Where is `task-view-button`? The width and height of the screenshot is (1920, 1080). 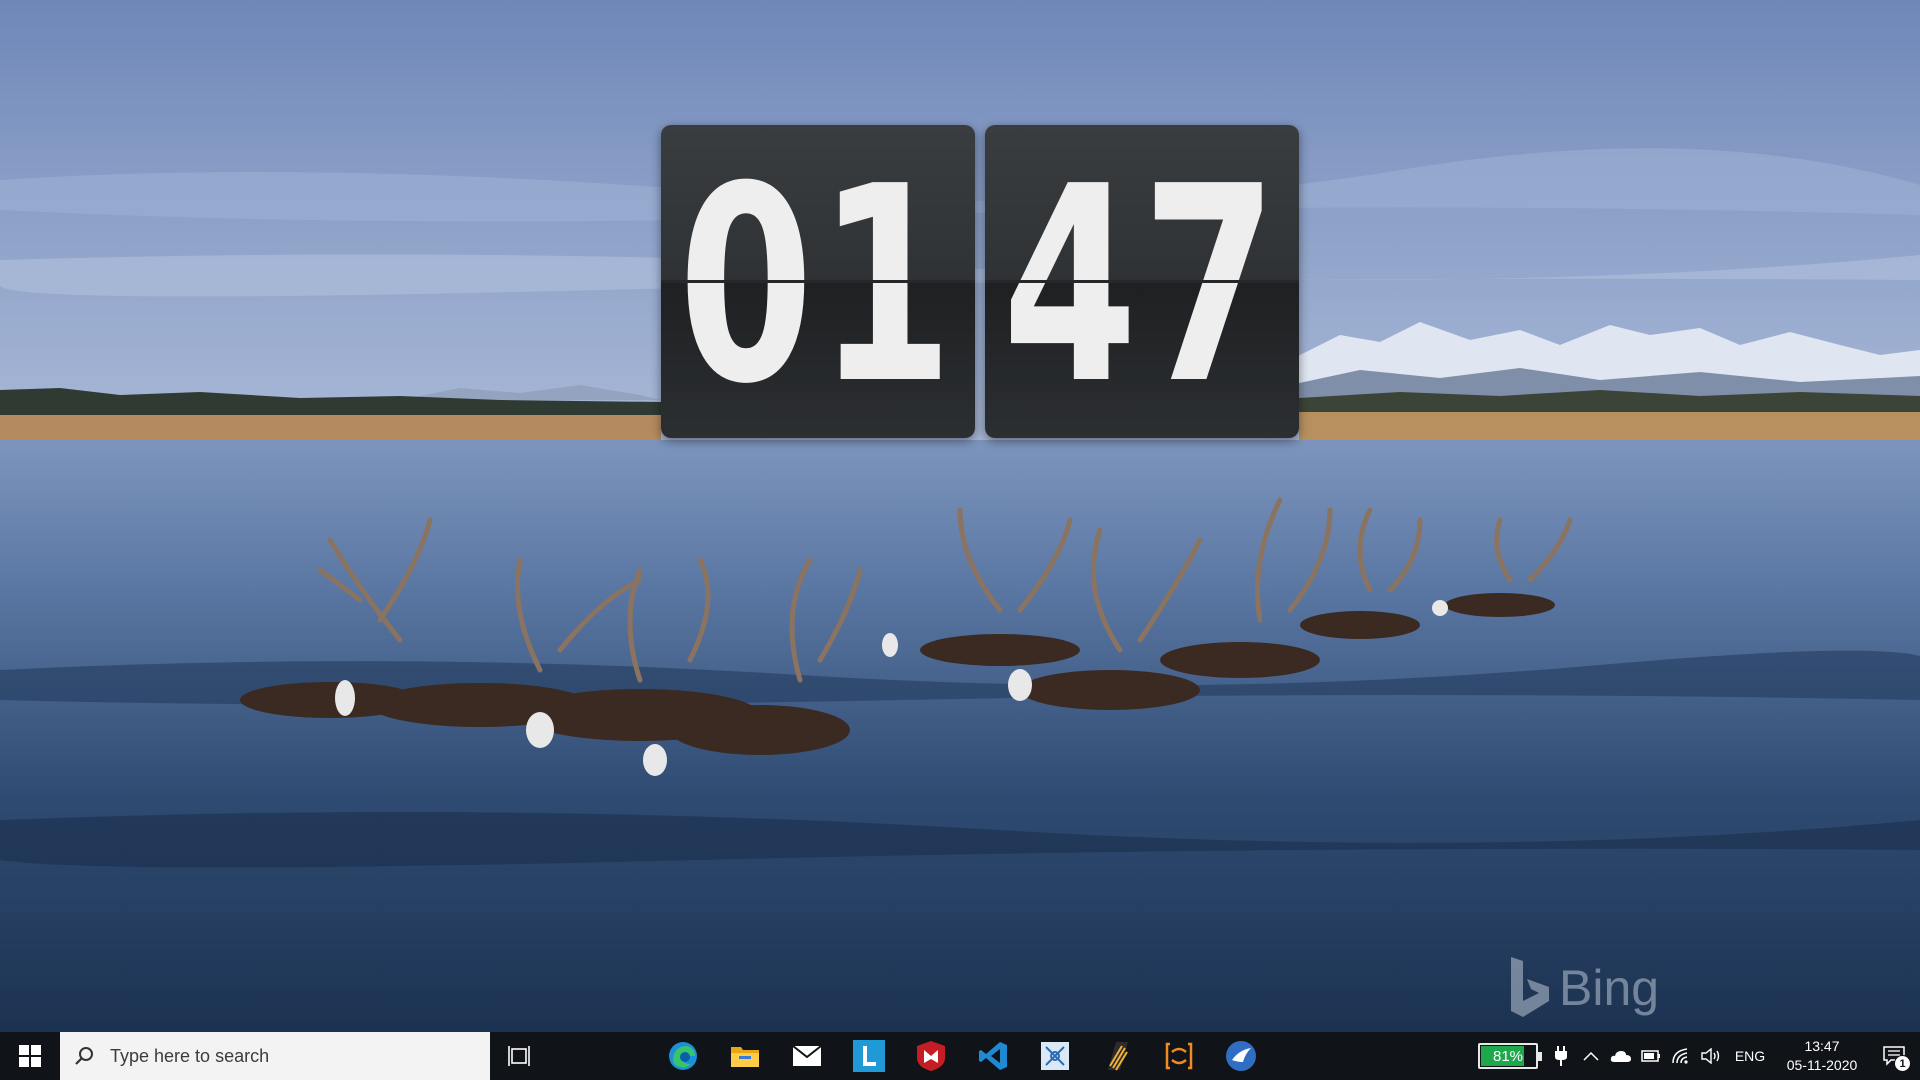 task-view-button is located at coordinates (519, 1056).